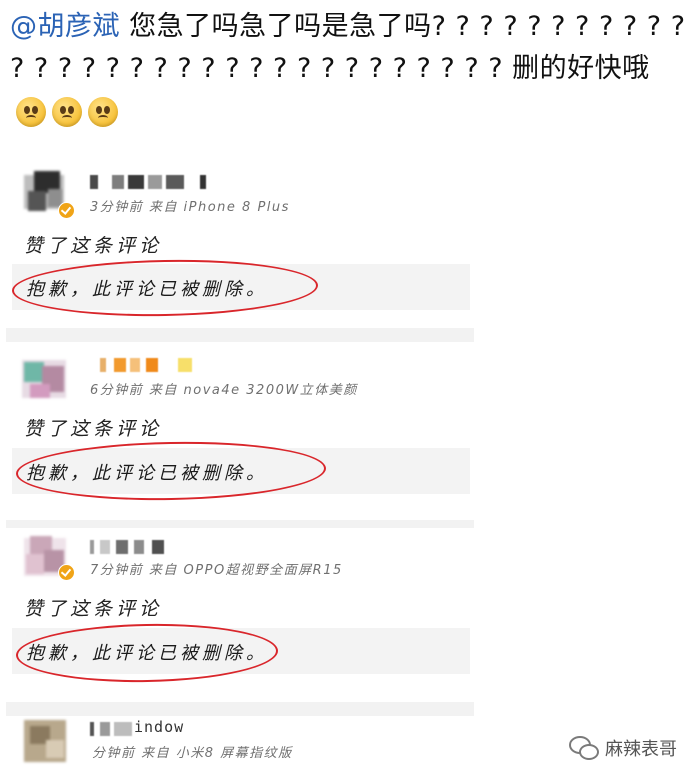 The width and height of the screenshot is (697, 775). I want to click on mention-link: @胡彦斌, so click(65, 26).